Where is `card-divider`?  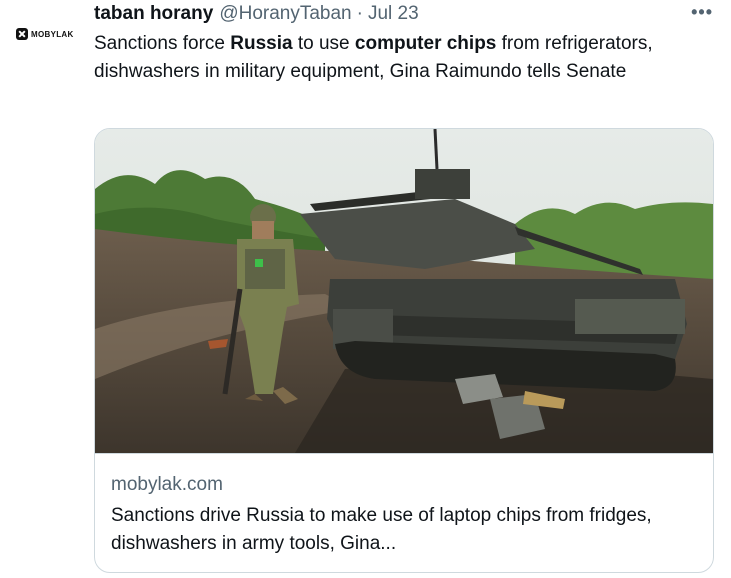 card-divider is located at coordinates (404, 453).